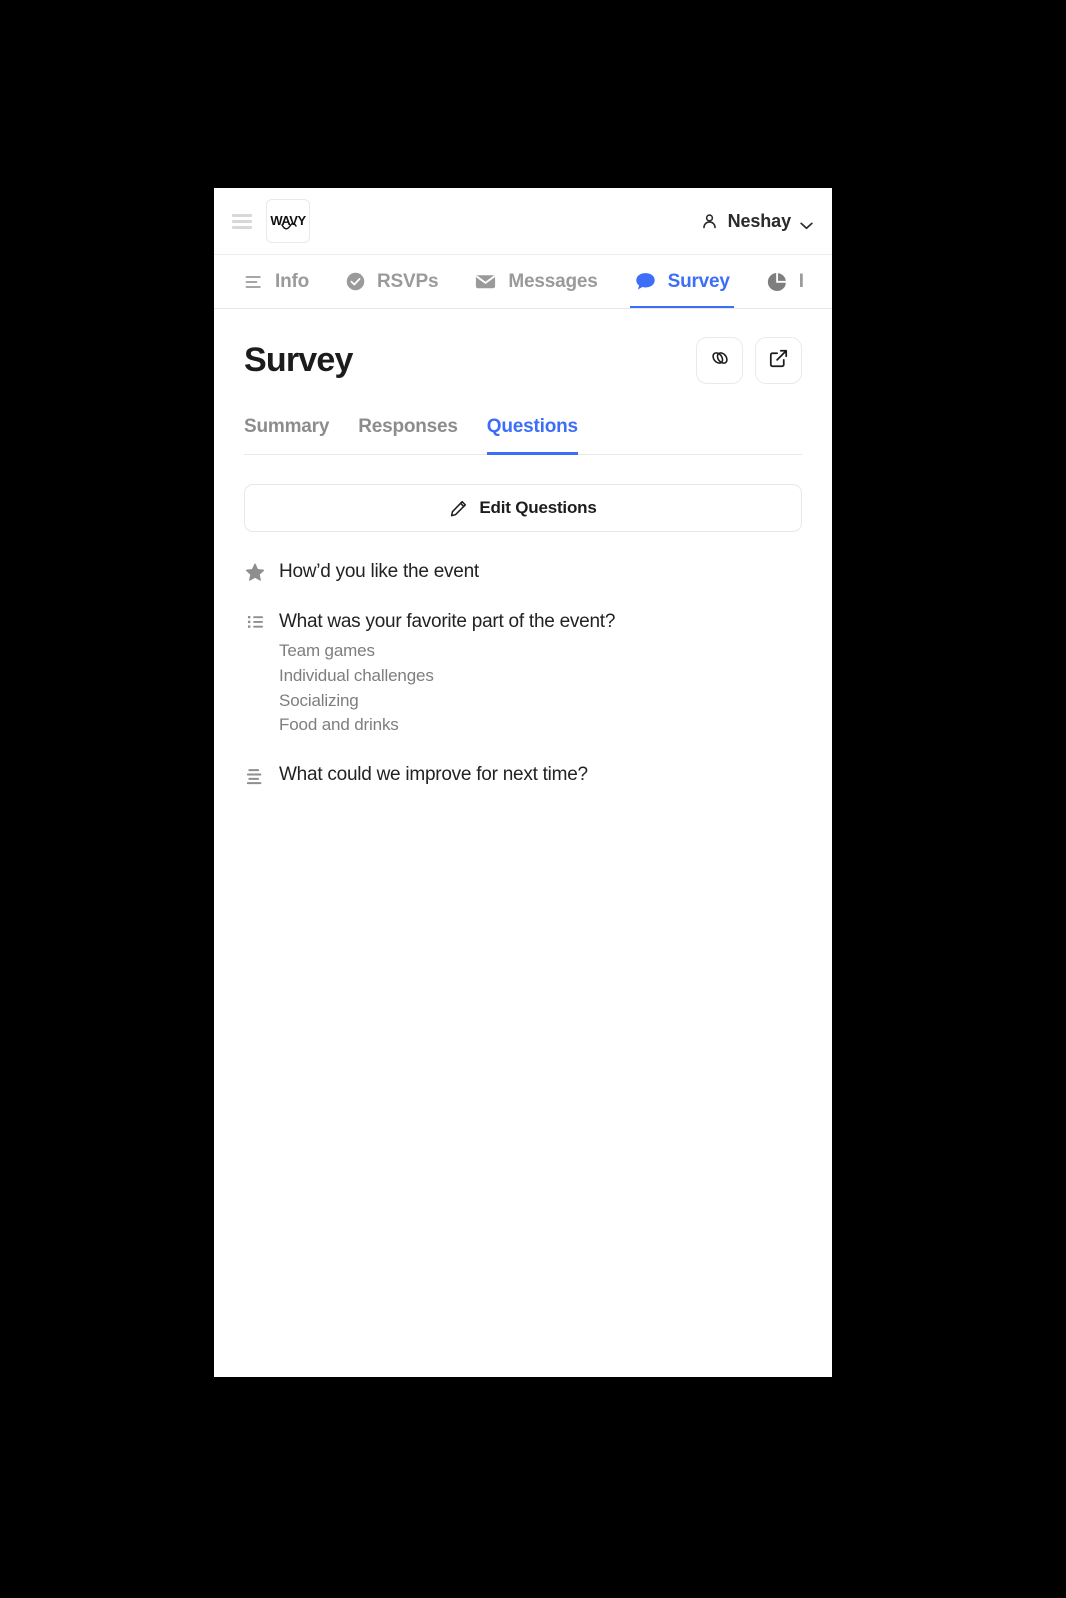 The image size is (1066, 1598). I want to click on subtab-label: Summary, so click(287, 426).